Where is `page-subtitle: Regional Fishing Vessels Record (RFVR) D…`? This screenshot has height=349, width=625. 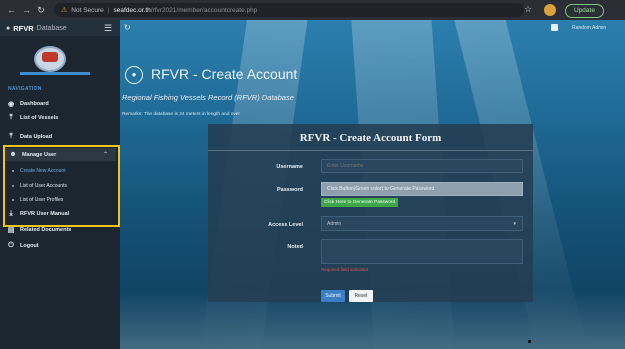
page-subtitle: Regional Fishing Vessels Record (RFVR) D… is located at coordinates (208, 97).